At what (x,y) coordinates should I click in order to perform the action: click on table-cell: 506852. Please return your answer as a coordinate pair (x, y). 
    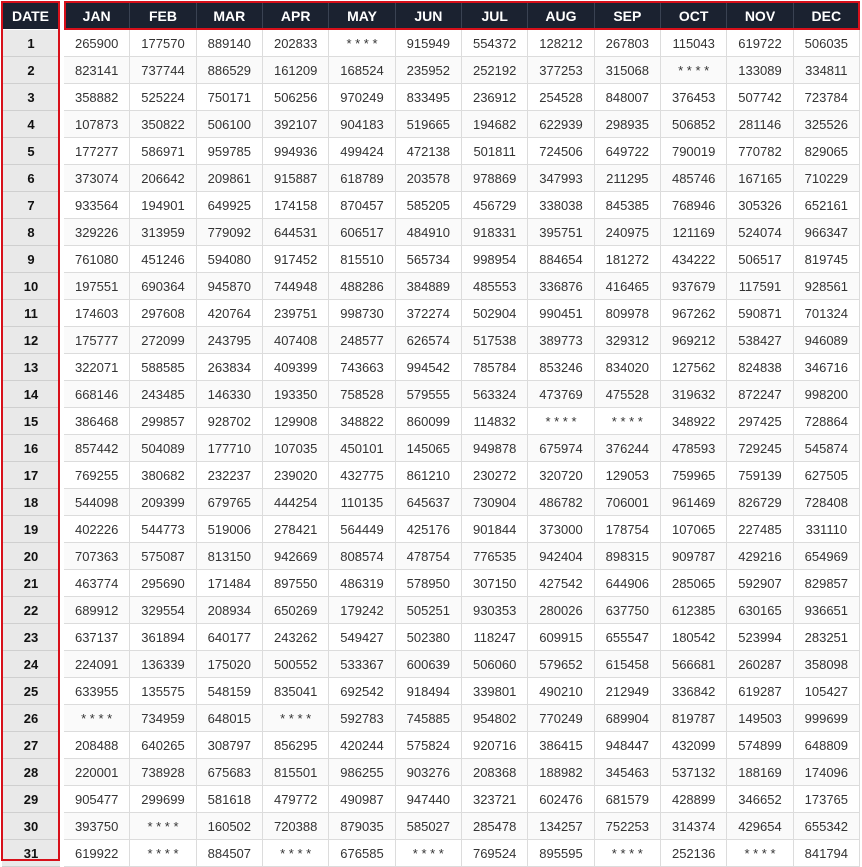
    Looking at the image, I should click on (694, 124).